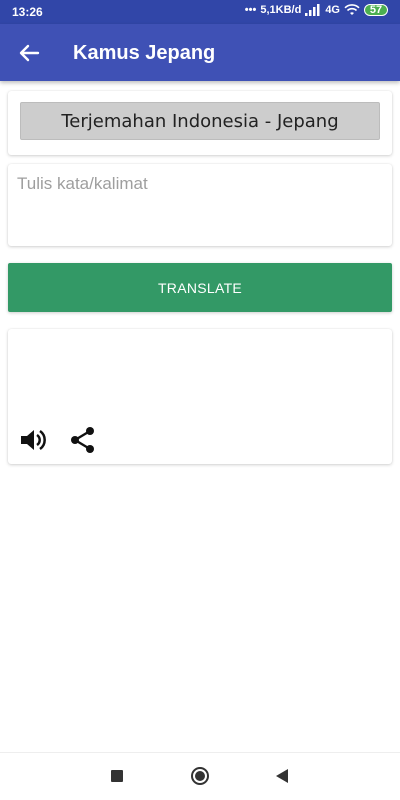 The width and height of the screenshot is (400, 800). I want to click on page-title: Kamus Jepang, so click(144, 53).